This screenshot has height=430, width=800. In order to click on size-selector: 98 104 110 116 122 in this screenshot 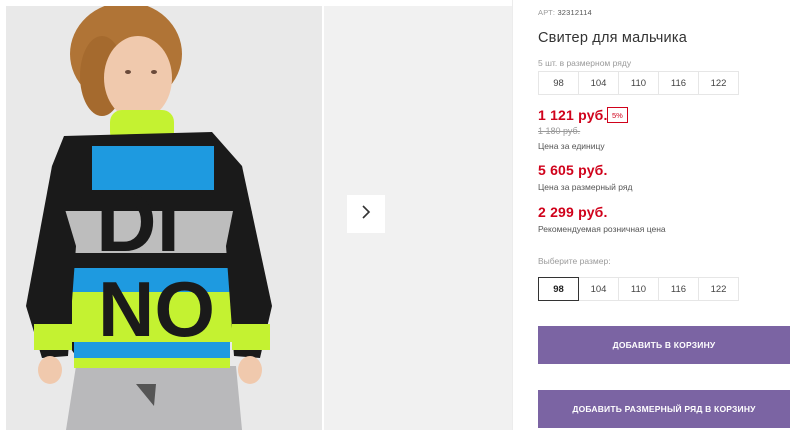, I will do `click(638, 289)`.